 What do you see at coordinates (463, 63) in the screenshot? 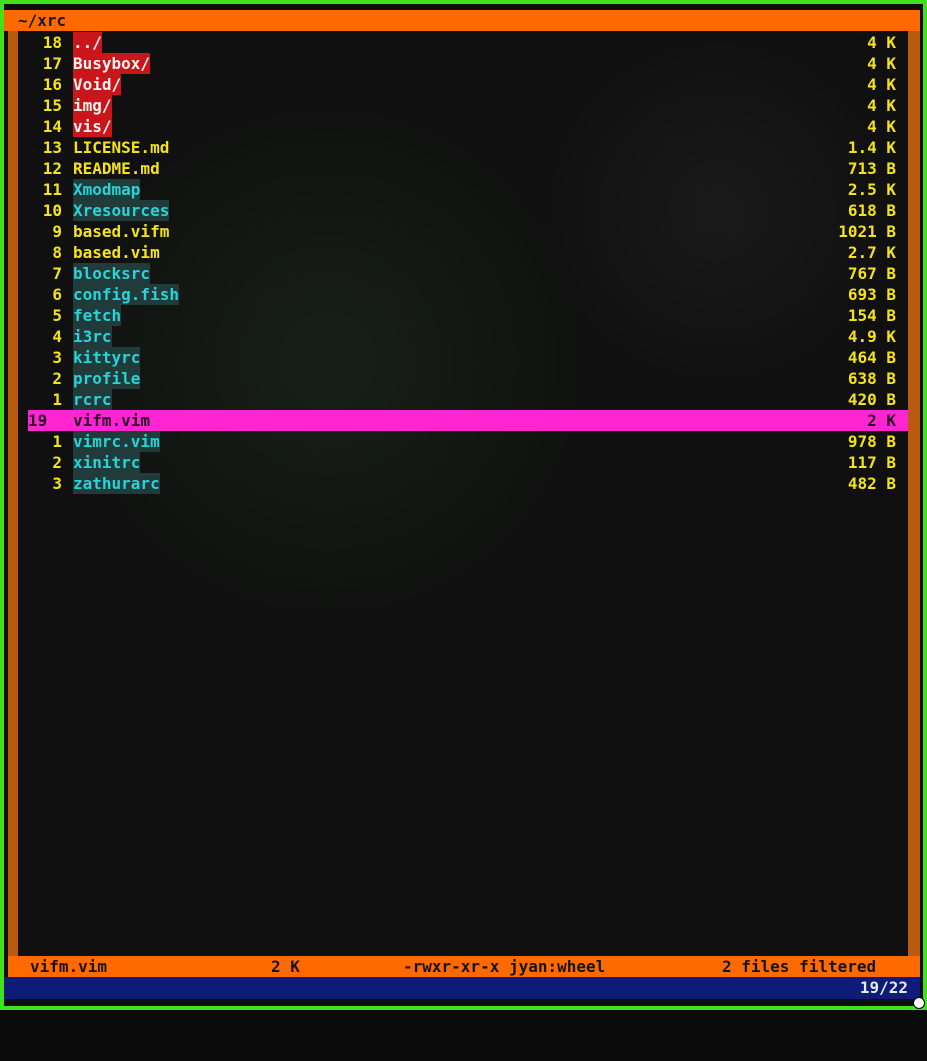
I see `file-row: 17 Busybox/4 K` at bounding box center [463, 63].